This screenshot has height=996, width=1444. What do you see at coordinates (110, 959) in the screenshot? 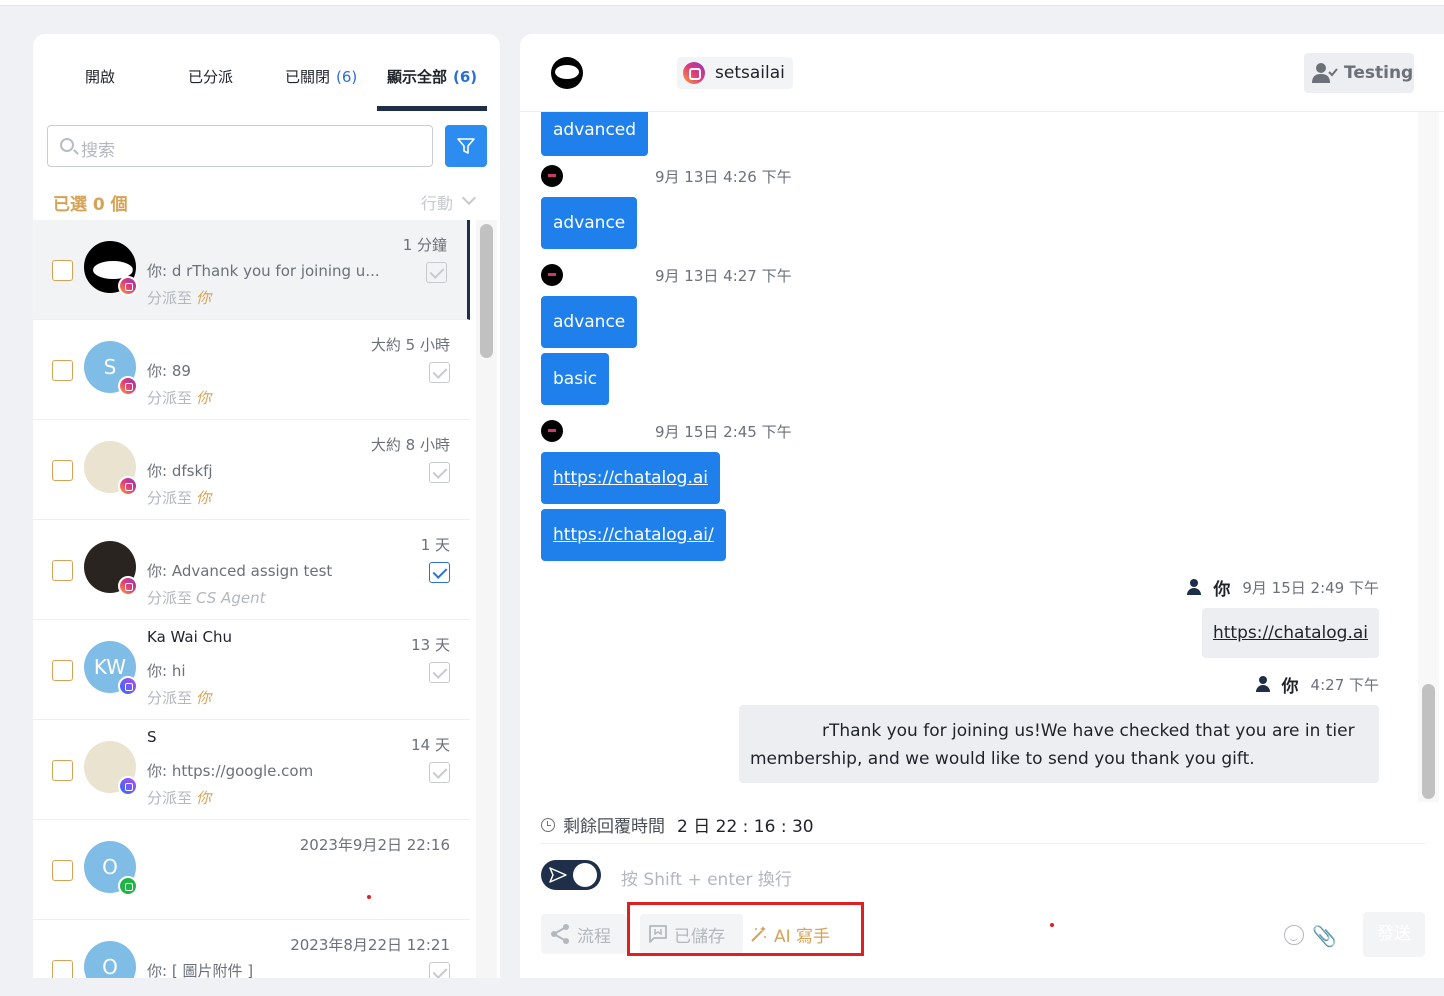
I see `avatar: O` at bounding box center [110, 959].